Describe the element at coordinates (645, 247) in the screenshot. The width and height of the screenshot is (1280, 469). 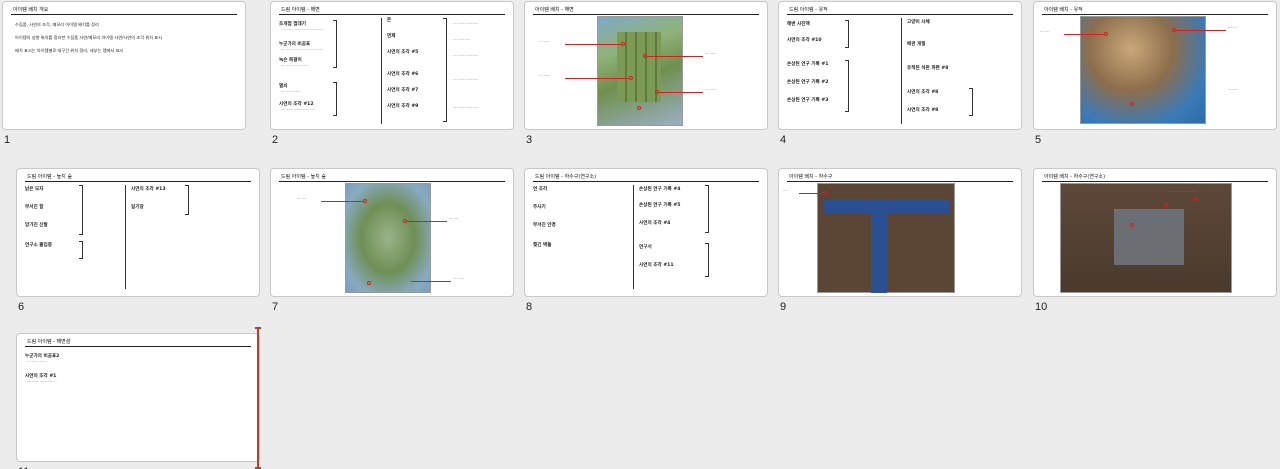
I see `slide-item: 연구서` at that location.